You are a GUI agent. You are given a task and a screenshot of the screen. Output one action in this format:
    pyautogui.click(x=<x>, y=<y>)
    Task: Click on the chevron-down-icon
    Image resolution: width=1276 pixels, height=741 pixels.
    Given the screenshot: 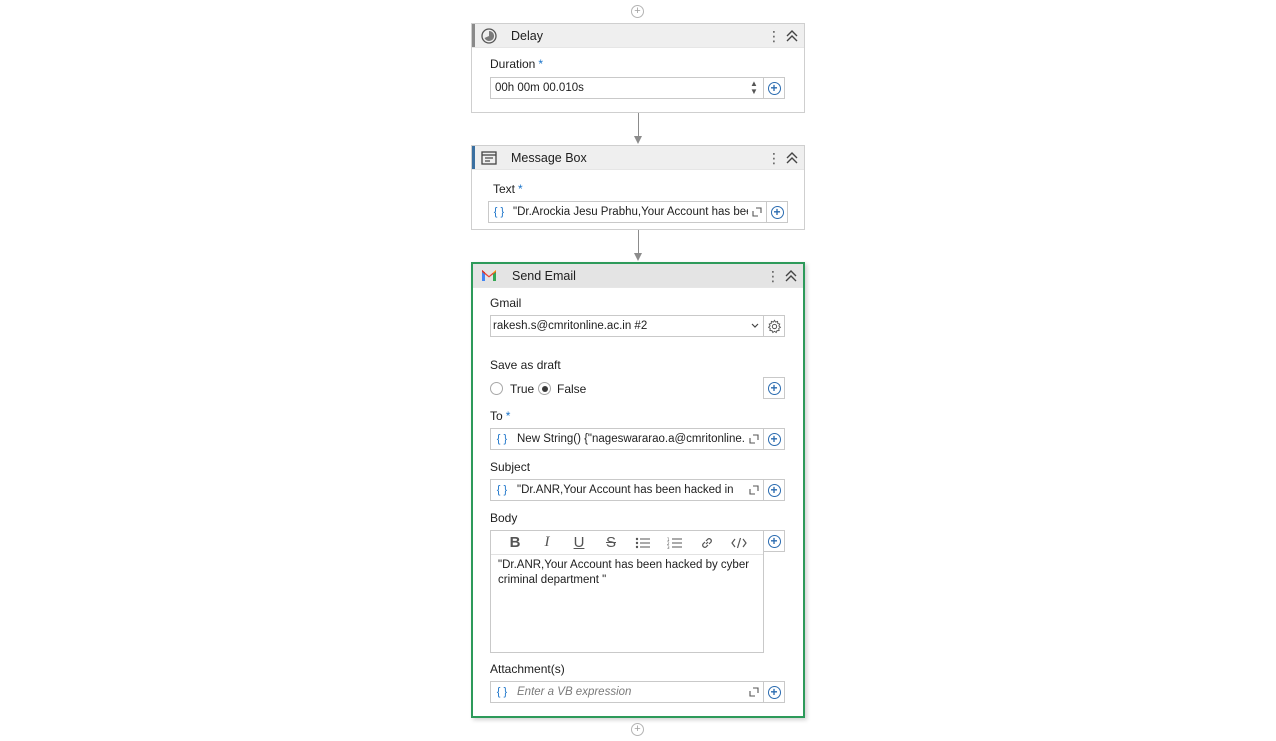 What is the action you would take?
    pyautogui.click(x=755, y=326)
    